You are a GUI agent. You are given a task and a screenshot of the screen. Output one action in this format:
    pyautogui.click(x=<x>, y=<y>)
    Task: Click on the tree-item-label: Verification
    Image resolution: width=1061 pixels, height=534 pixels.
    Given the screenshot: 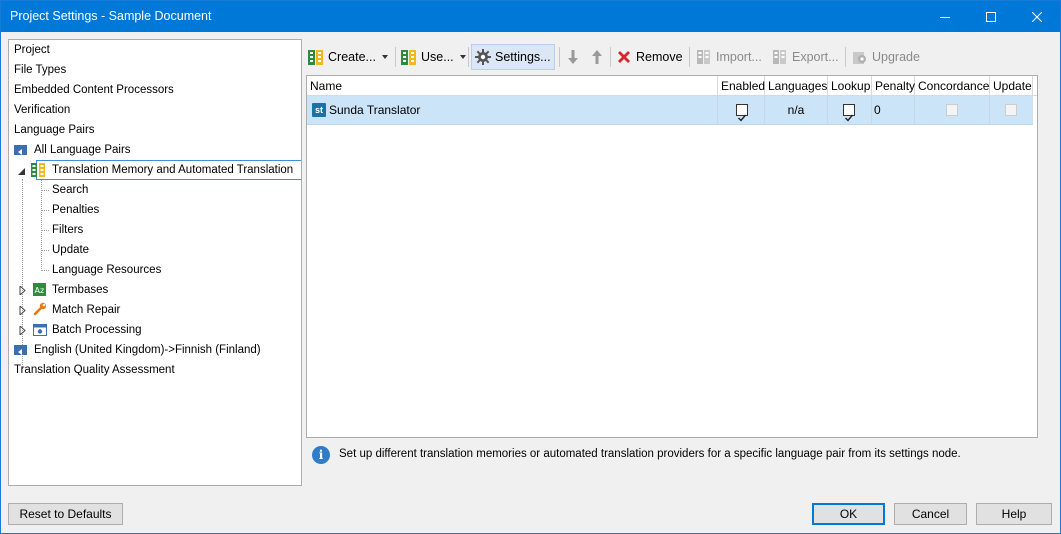 What is the action you would take?
    pyautogui.click(x=42, y=110)
    